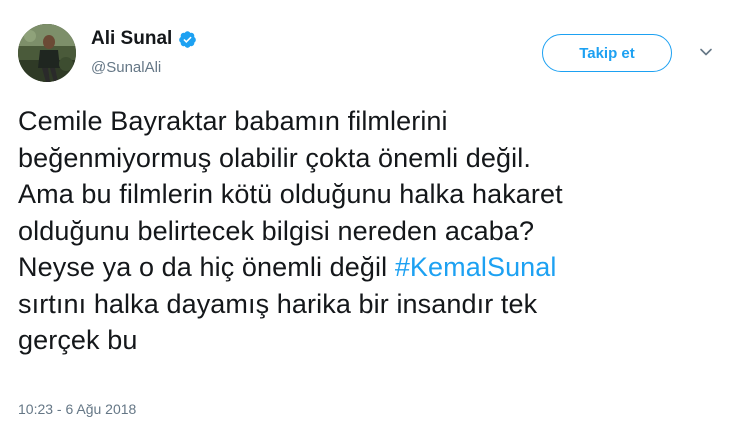 The width and height of the screenshot is (748, 431). What do you see at coordinates (78, 340) in the screenshot?
I see `tweet-text-line: gerçek bu` at bounding box center [78, 340].